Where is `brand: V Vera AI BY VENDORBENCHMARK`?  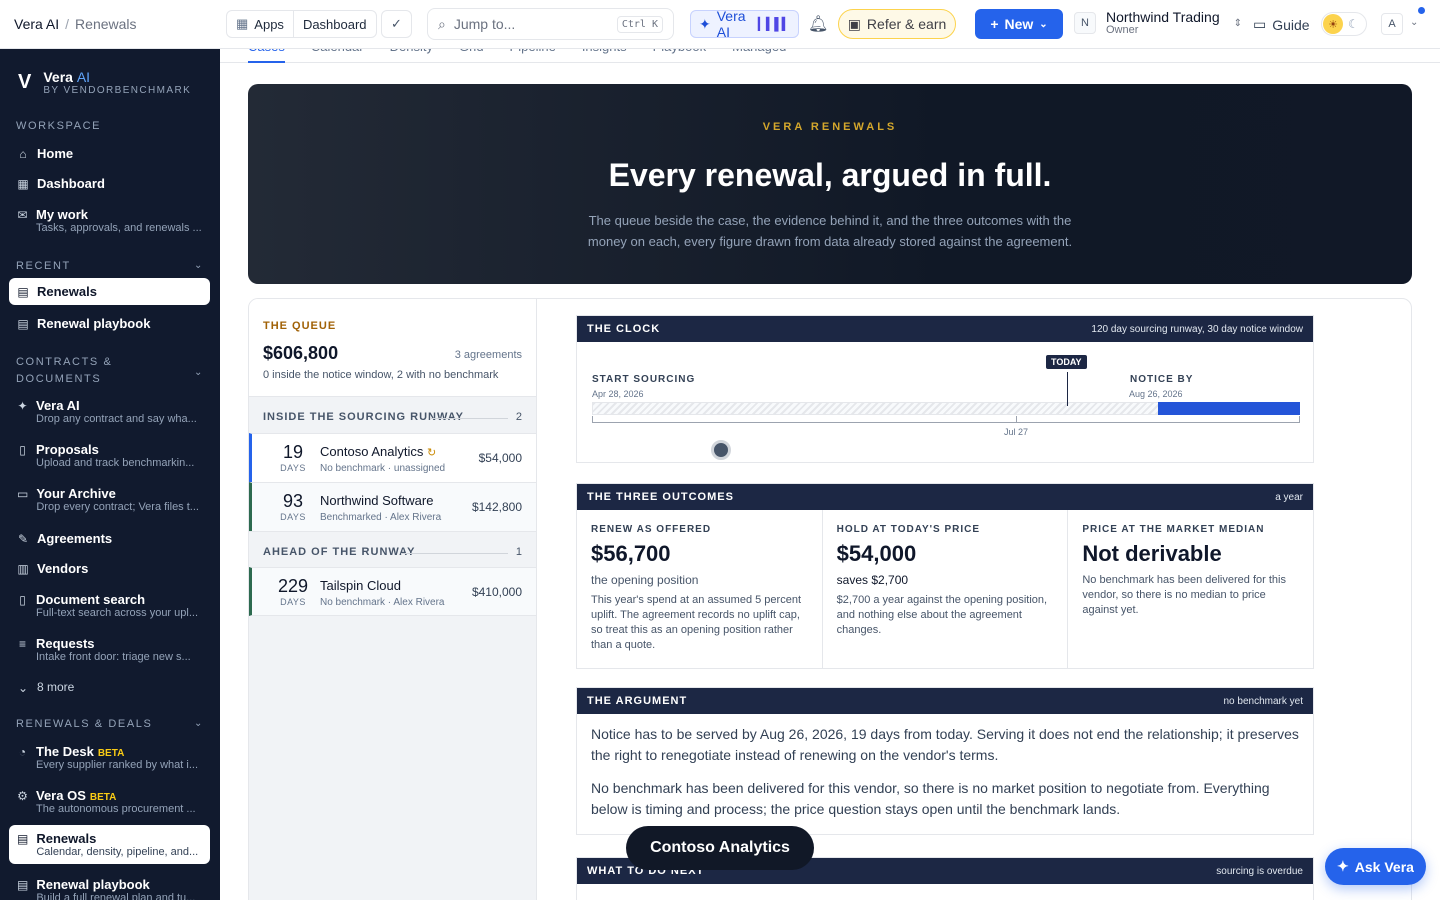
brand: V Vera AI BY VENDORBENCHMARK is located at coordinates (104, 82).